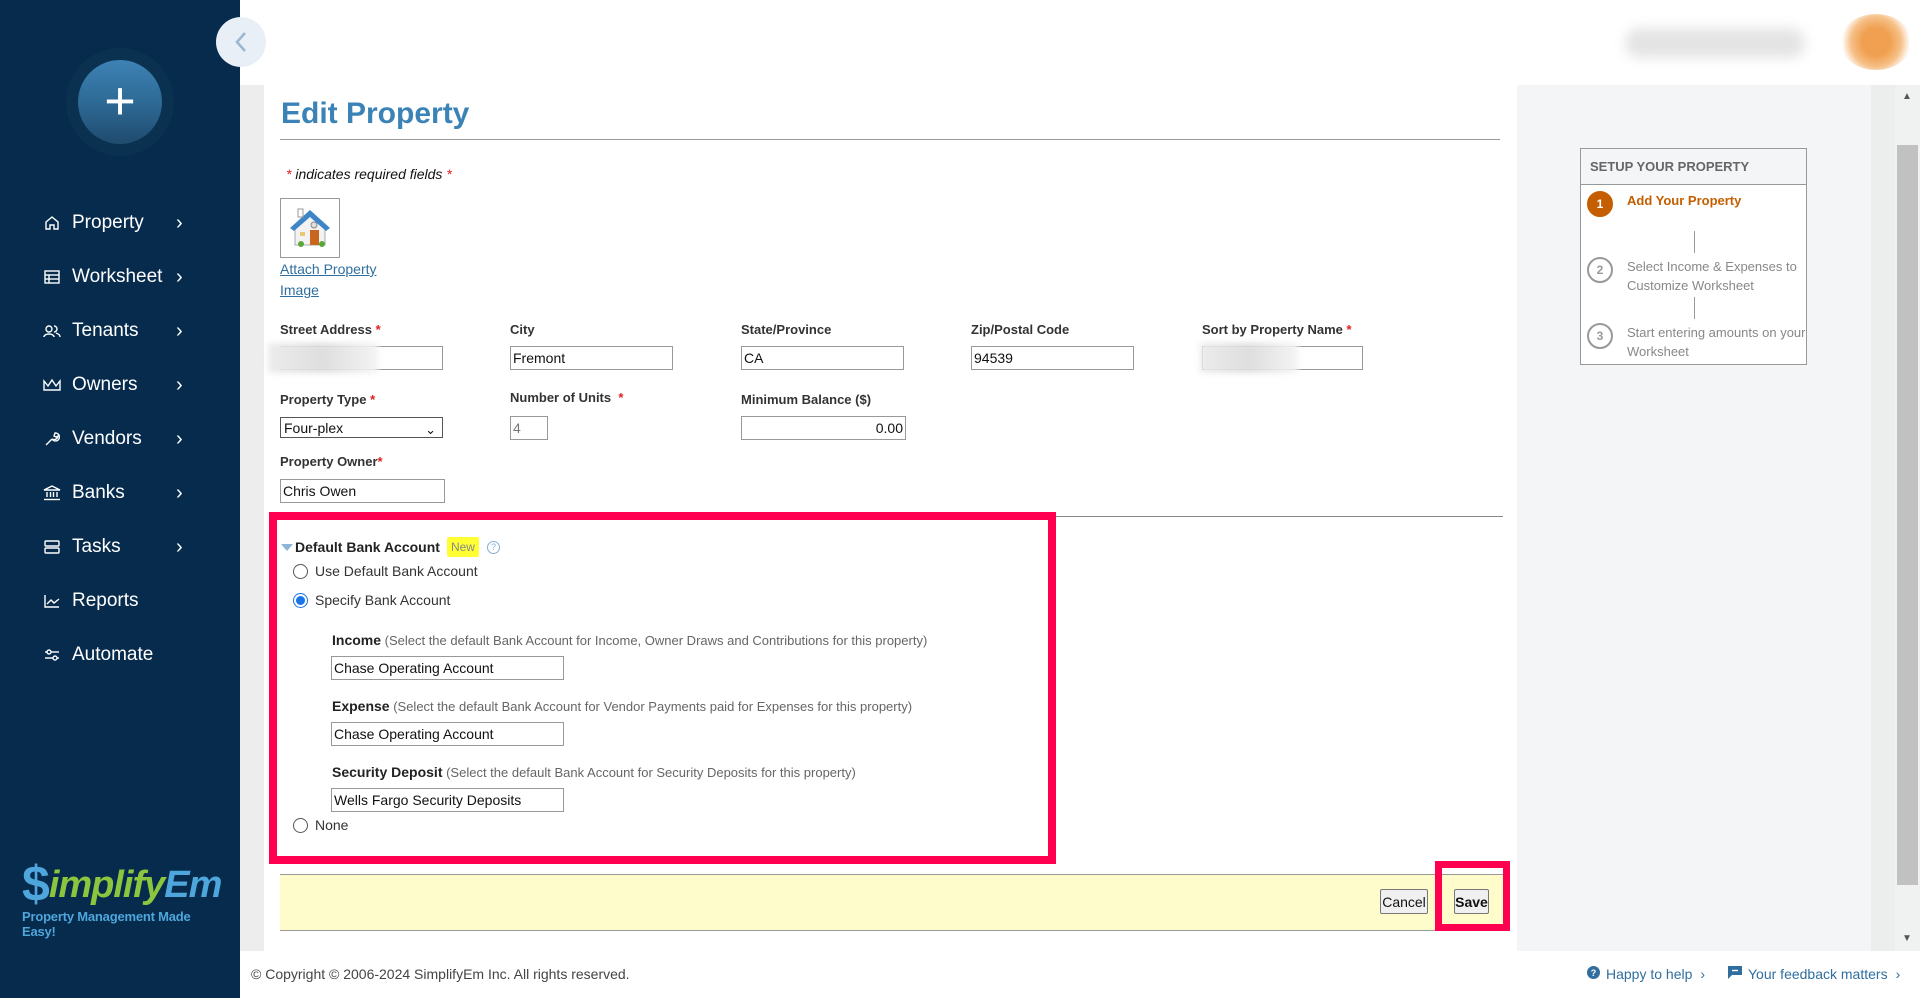  I want to click on add-button: +, so click(120, 102).